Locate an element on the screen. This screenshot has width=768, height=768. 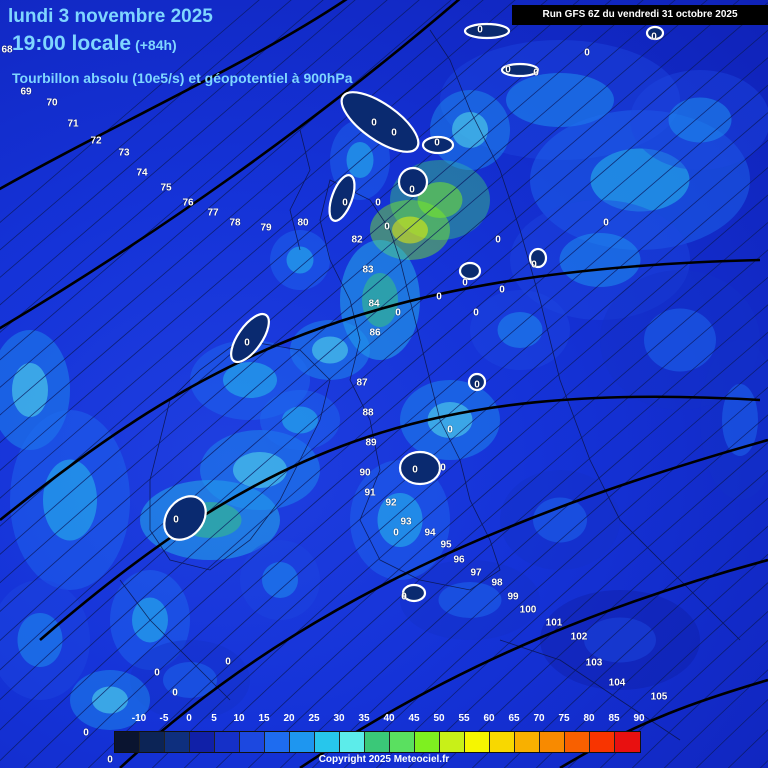
geopotential-label: 90 is located at coordinates (365, 473).